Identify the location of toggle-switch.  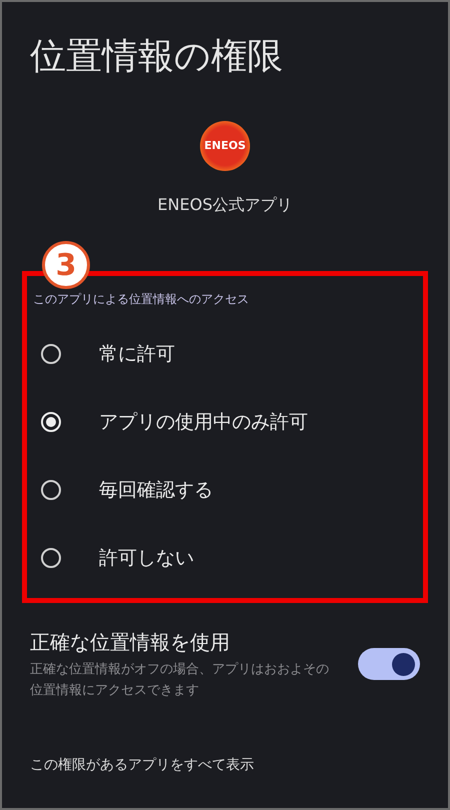
(389, 664).